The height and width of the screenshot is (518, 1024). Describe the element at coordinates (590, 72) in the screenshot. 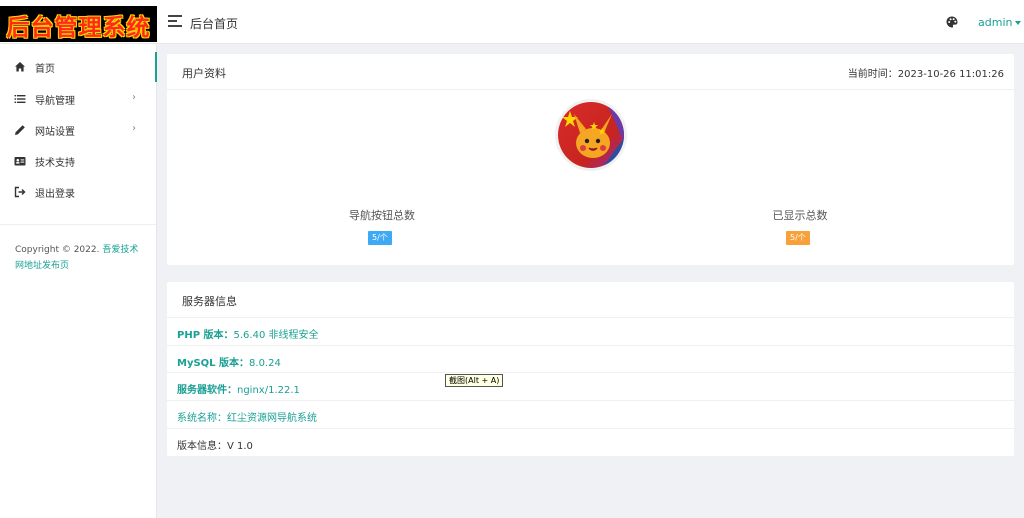

I see `card-header: 用户资料 当前时间：2023-10-26 11:01:26` at that location.